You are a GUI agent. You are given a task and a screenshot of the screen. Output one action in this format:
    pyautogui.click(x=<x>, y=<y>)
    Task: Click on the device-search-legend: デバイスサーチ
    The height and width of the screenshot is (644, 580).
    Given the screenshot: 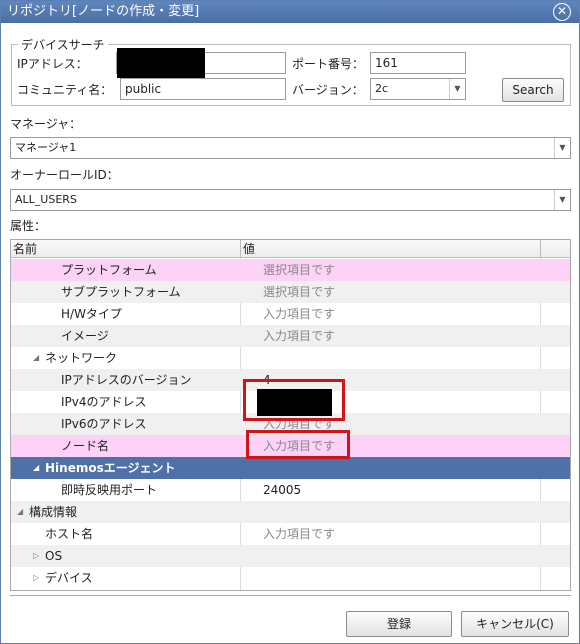 What is the action you would take?
    pyautogui.click(x=63, y=45)
    